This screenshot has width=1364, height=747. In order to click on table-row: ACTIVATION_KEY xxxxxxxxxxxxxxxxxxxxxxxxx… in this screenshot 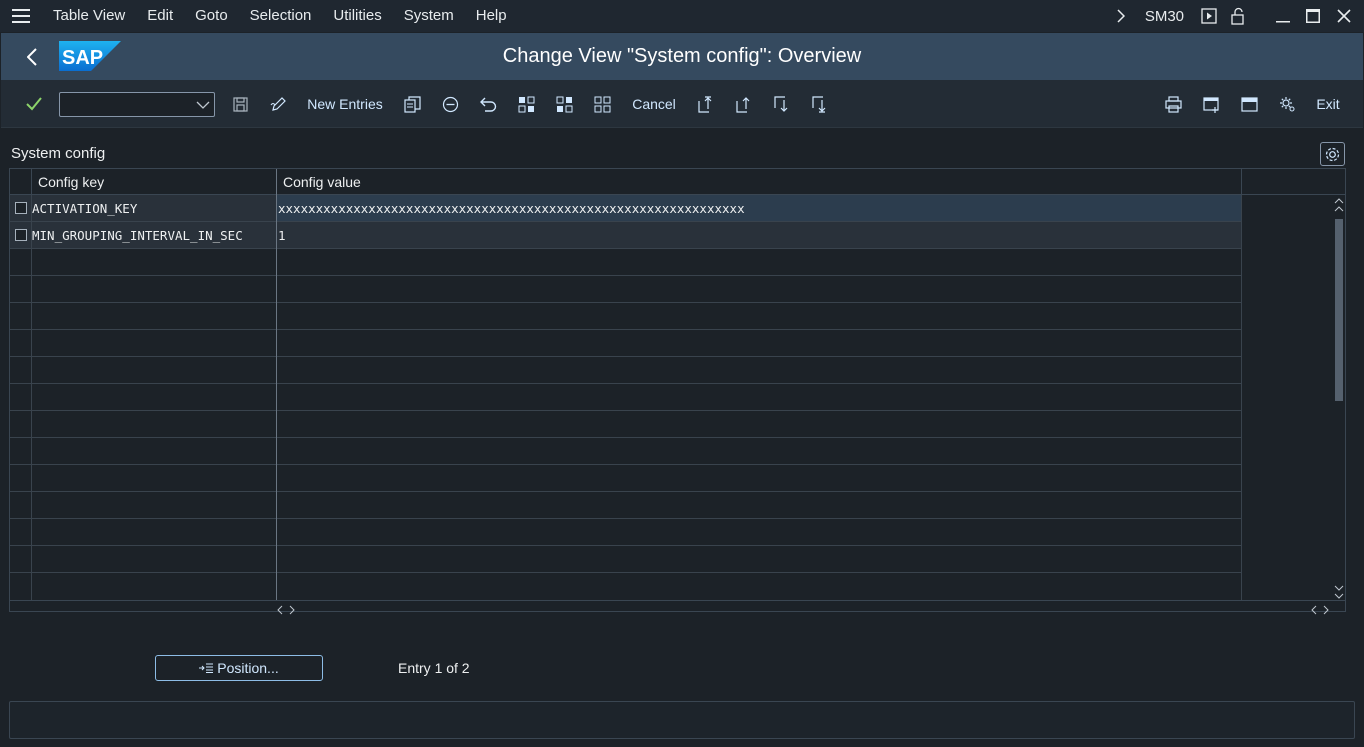, I will do `click(626, 208)`.